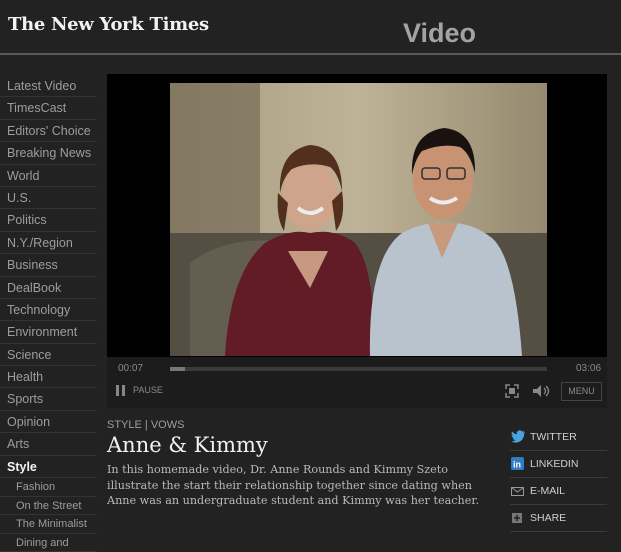 The image size is (621, 552). I want to click on nav-item-sports: Sports, so click(48, 399).